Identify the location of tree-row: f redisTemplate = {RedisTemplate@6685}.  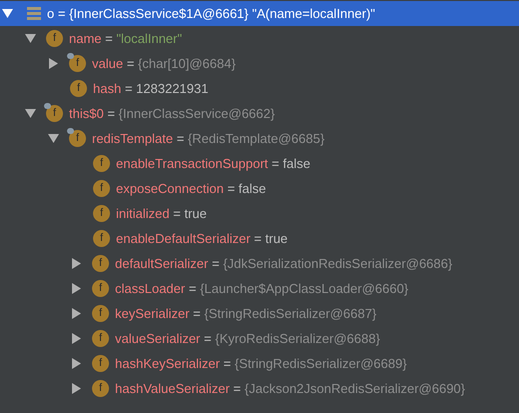
(259, 138).